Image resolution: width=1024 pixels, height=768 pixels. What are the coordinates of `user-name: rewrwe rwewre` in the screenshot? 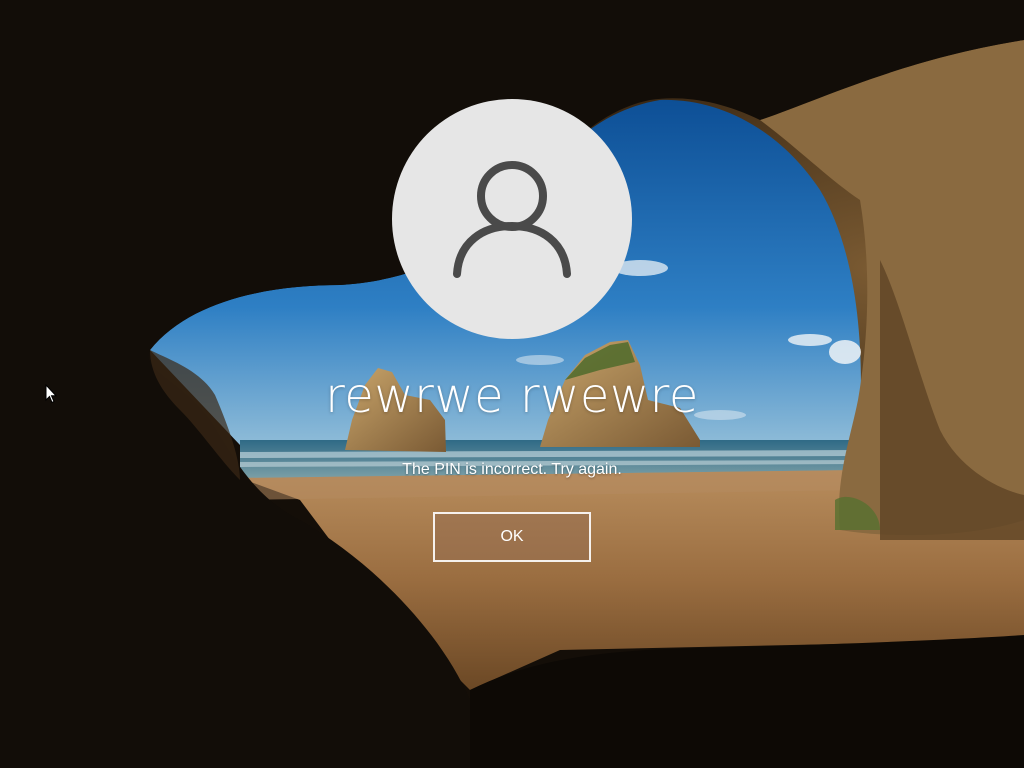 It's located at (512, 396).